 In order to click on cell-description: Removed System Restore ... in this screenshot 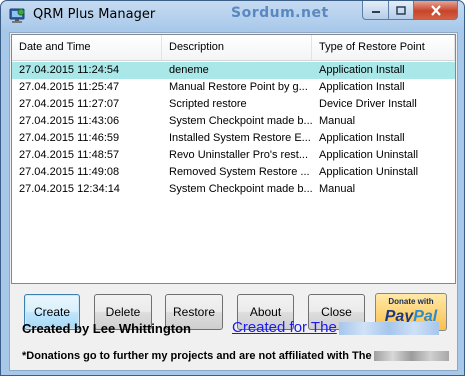, I will do `click(239, 172)`.